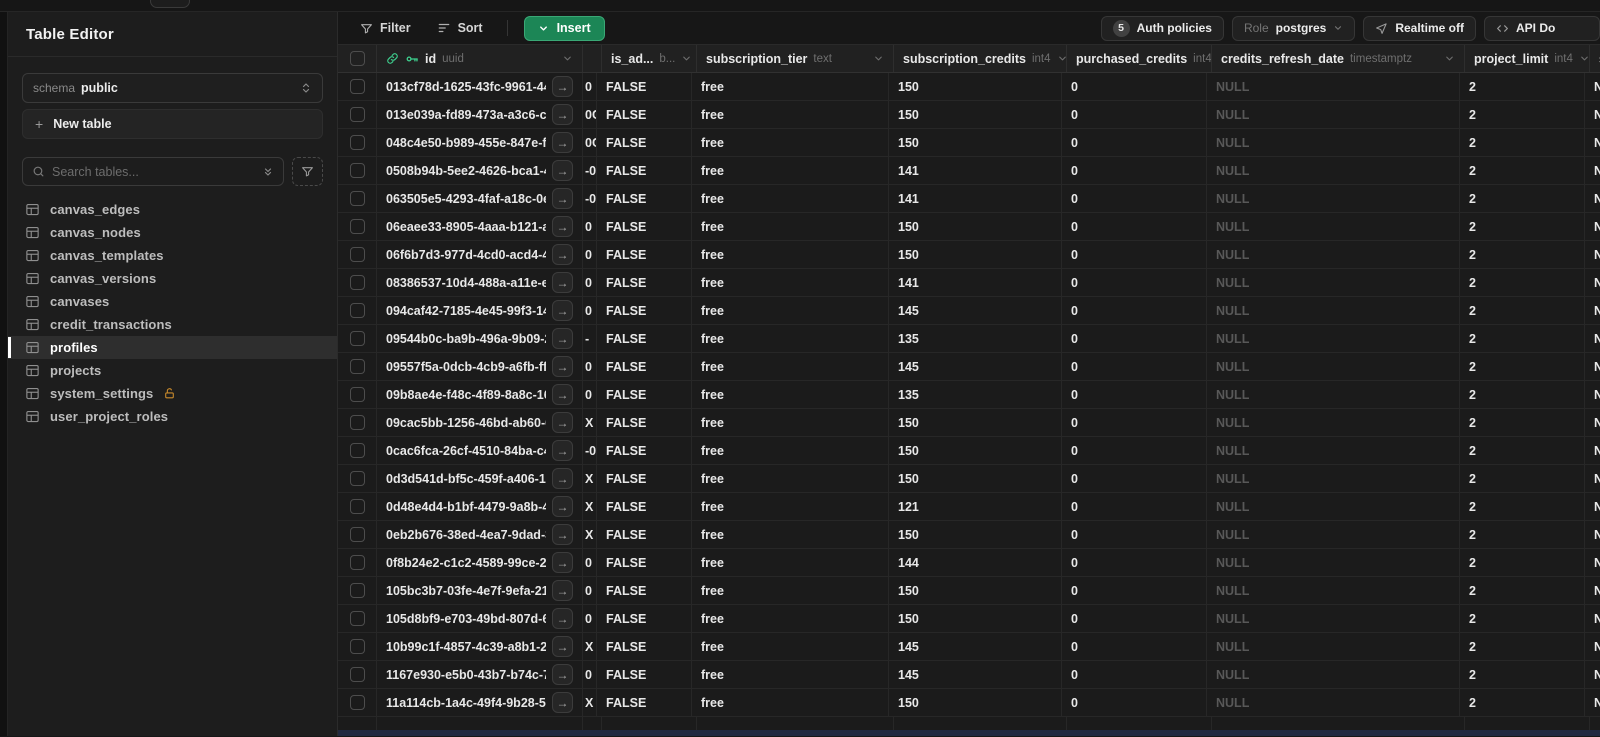 The image size is (1600, 737). I want to click on cell-subscription_credits: 145, so click(975, 674).